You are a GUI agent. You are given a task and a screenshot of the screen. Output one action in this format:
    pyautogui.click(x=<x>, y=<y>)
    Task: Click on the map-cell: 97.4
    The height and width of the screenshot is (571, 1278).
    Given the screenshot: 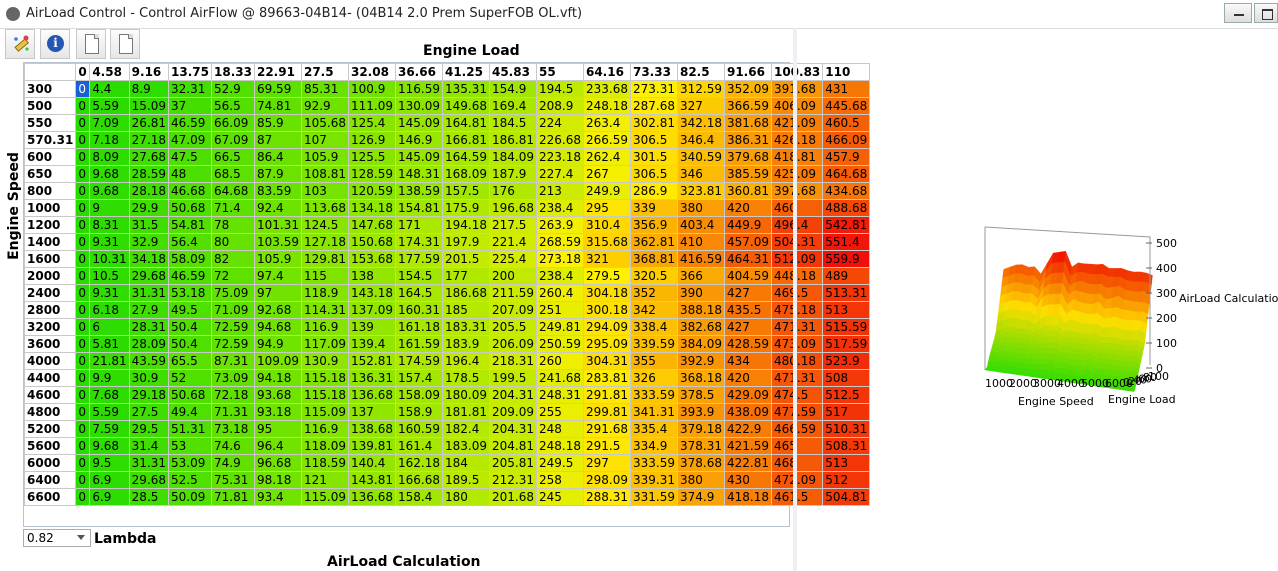 What is the action you would take?
    pyautogui.click(x=277, y=276)
    